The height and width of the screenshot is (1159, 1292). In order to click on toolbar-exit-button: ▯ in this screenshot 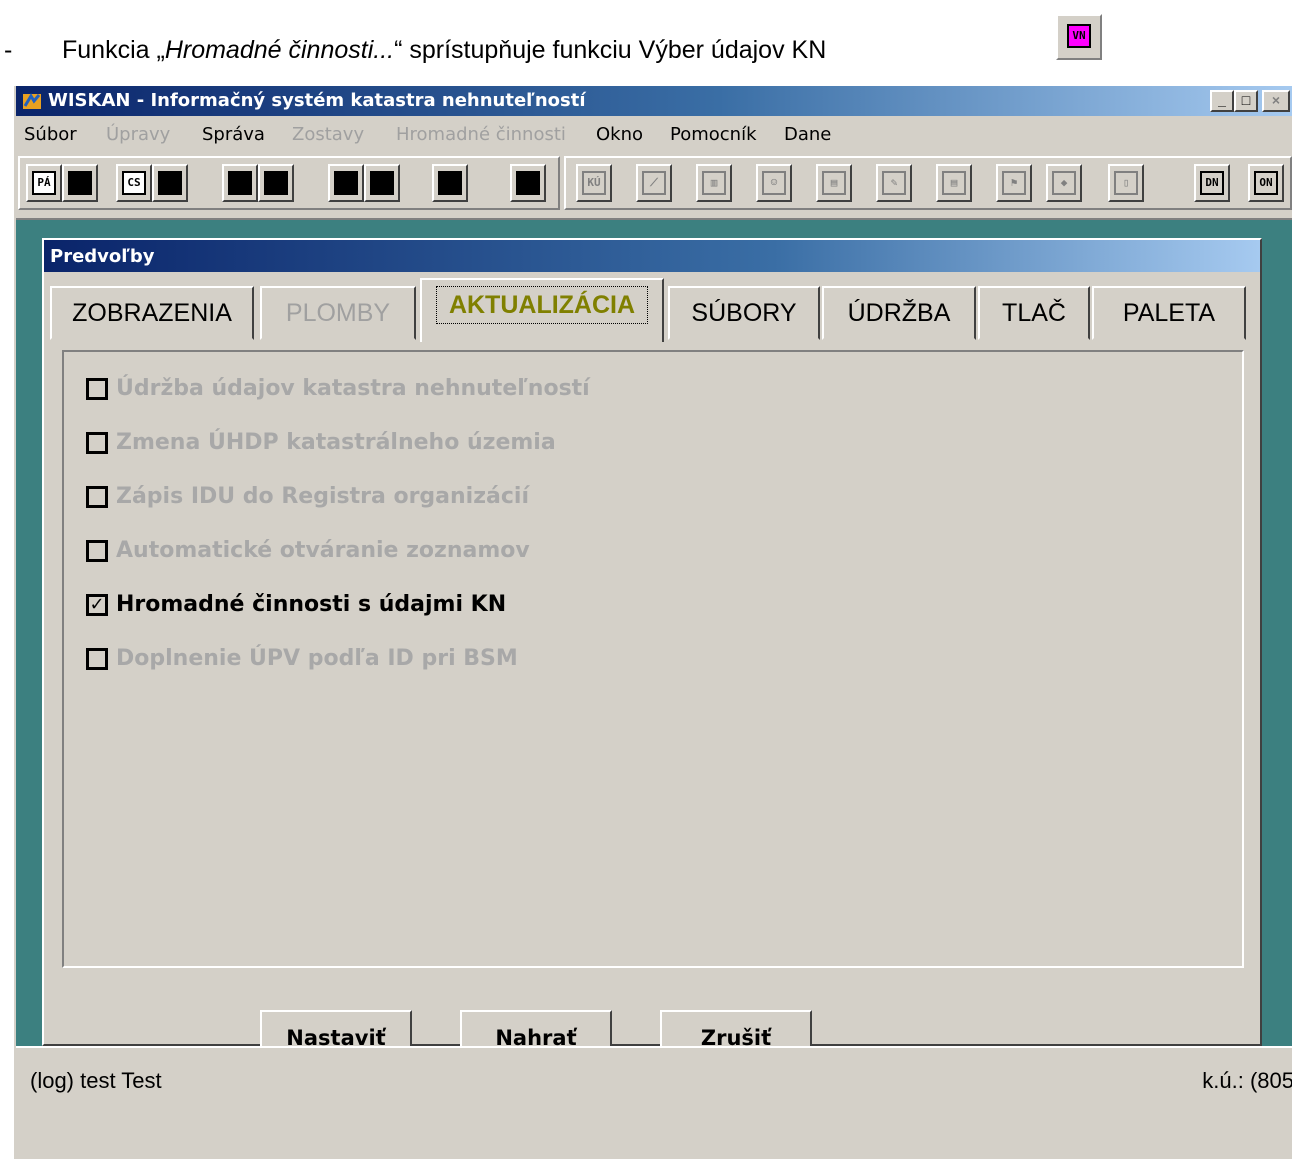, I will do `click(1126, 183)`.